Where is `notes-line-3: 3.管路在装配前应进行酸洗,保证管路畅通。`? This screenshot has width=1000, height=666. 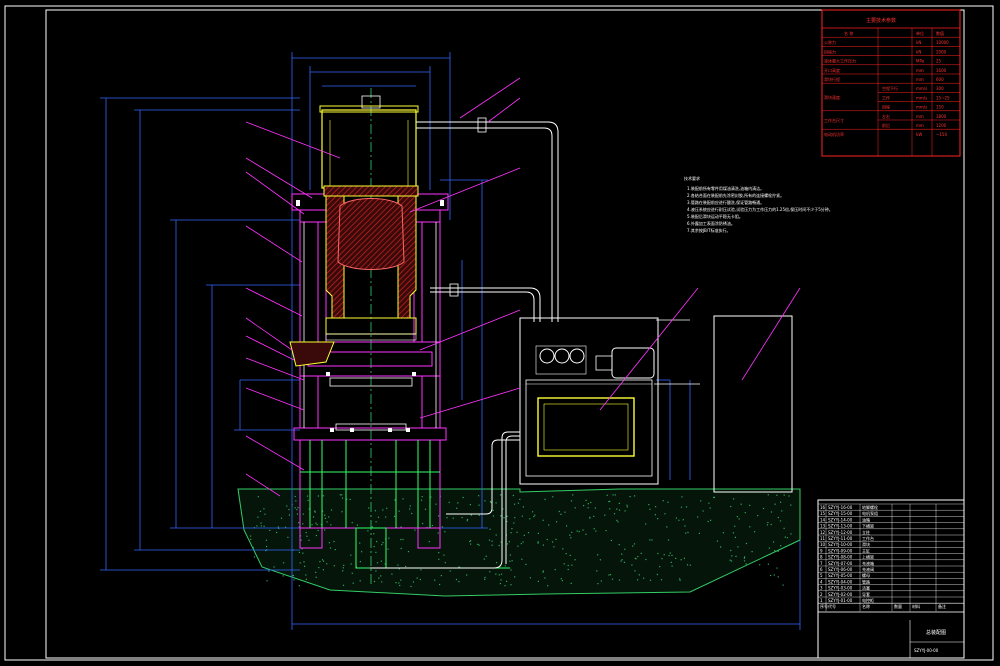 notes-line-3: 3.管路在装配前应进行酸洗,保证管路畅通。 is located at coordinates (725, 202).